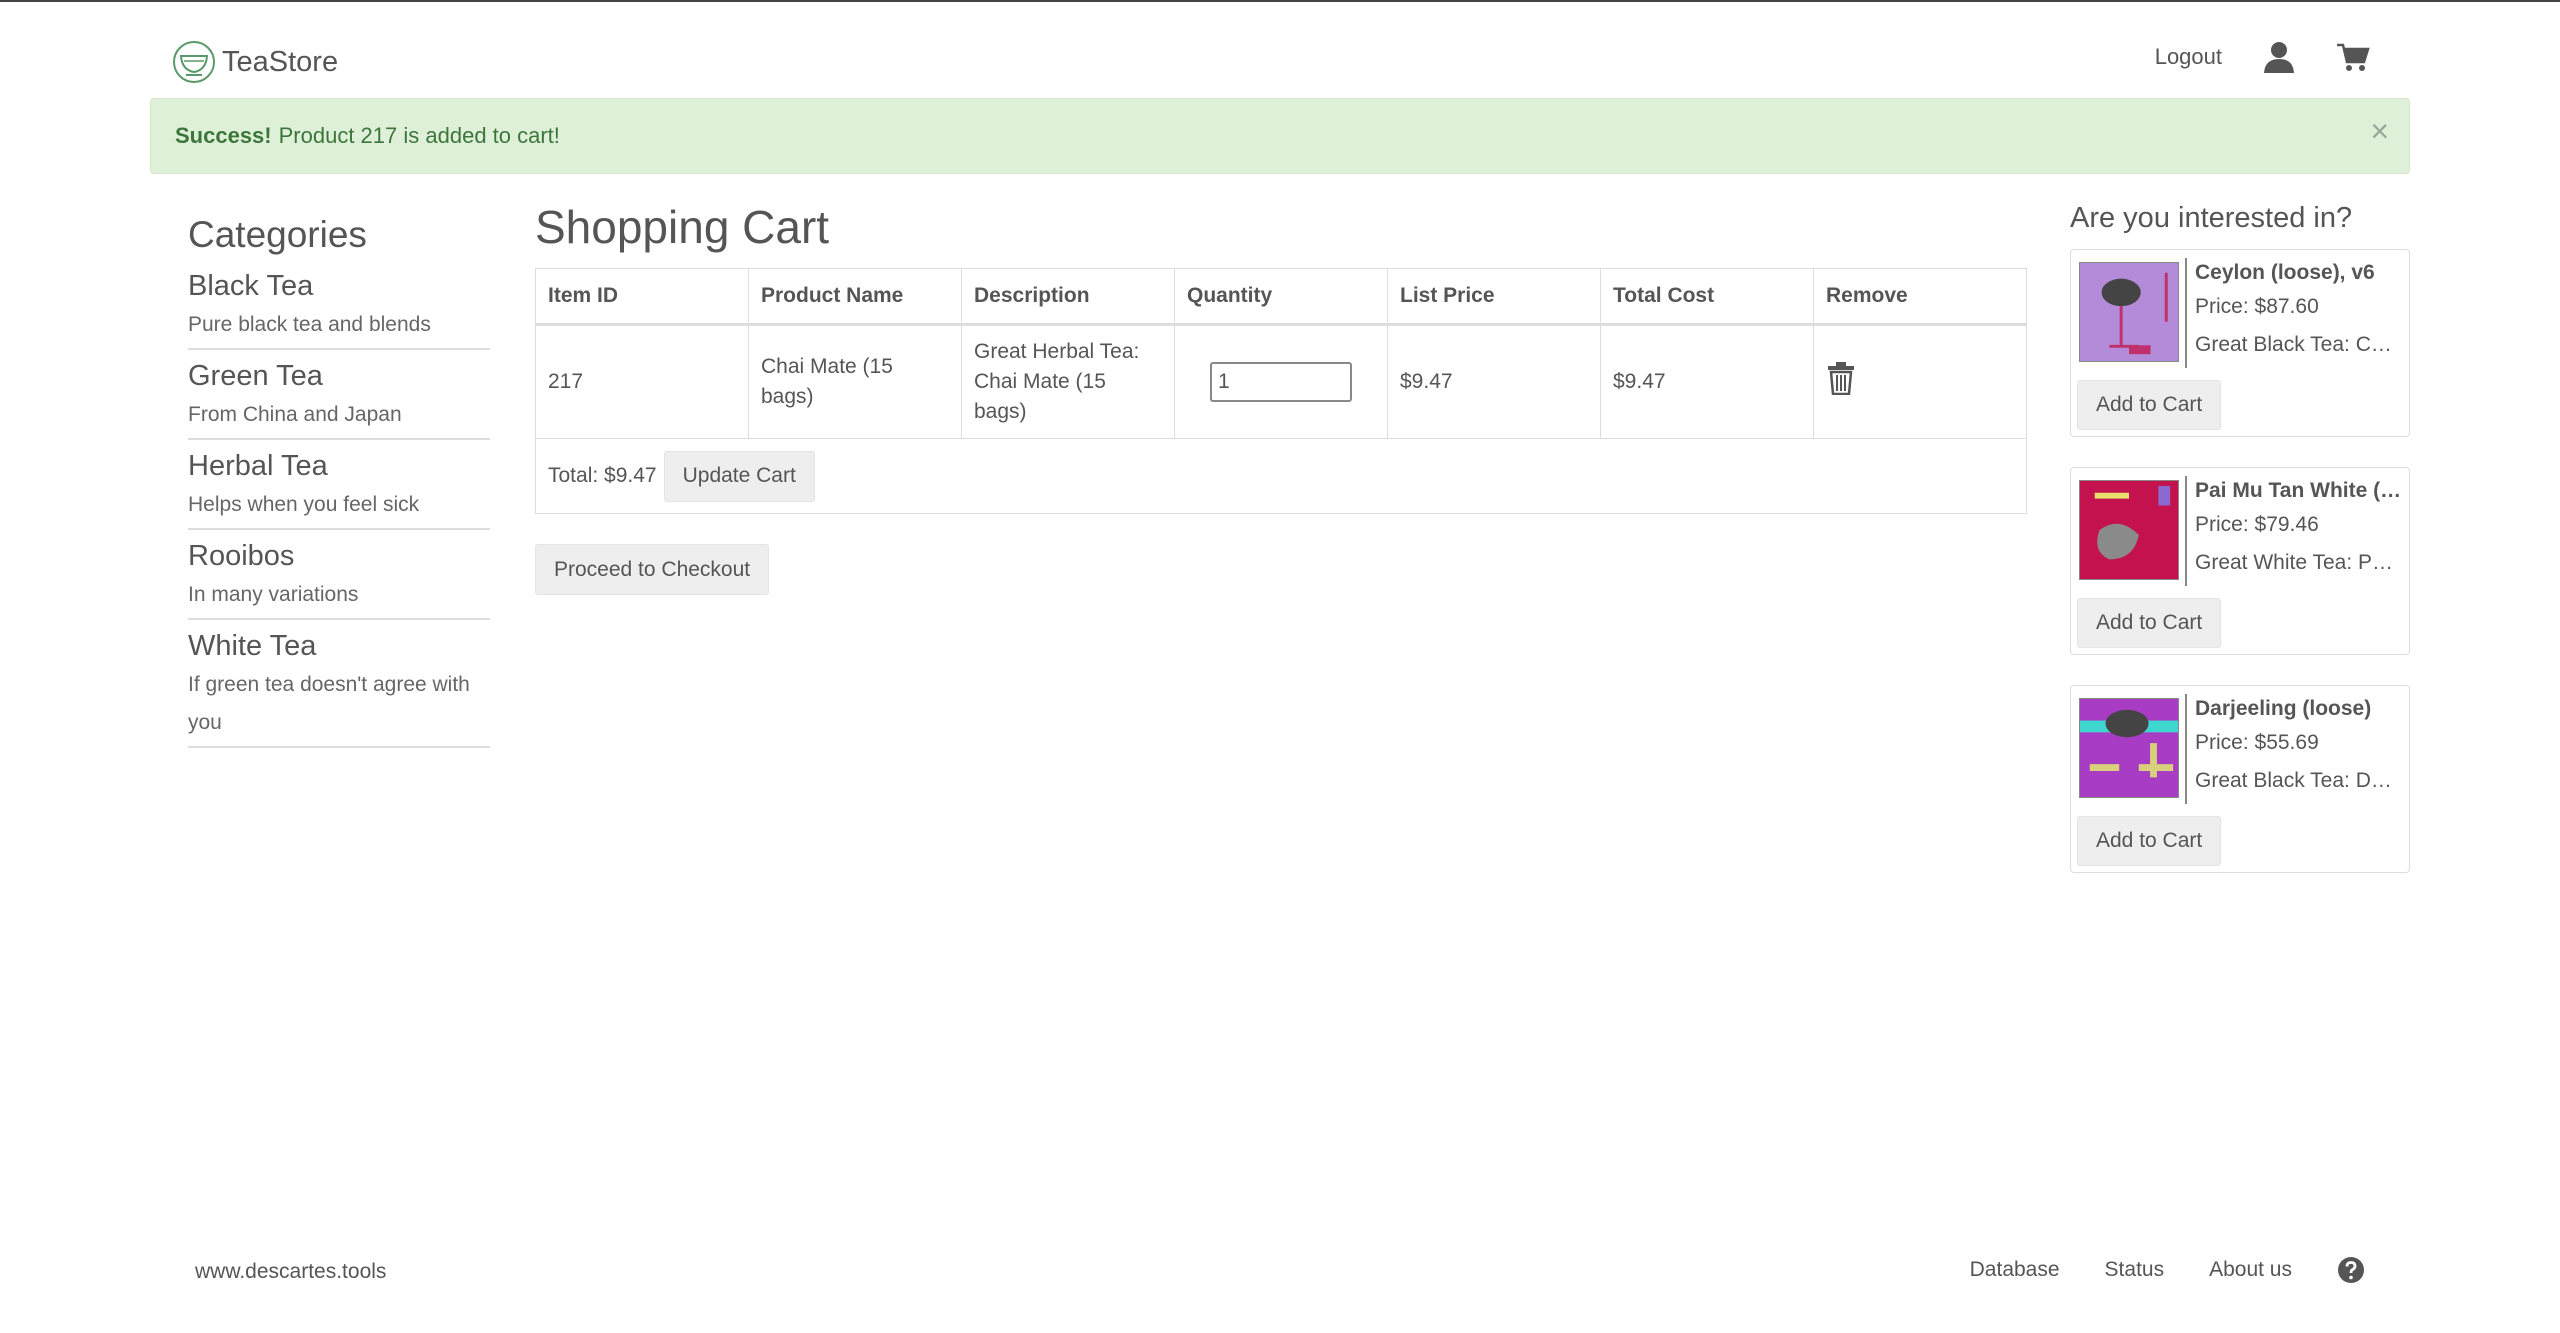  I want to click on category-desc: From China and Japan, so click(295, 414).